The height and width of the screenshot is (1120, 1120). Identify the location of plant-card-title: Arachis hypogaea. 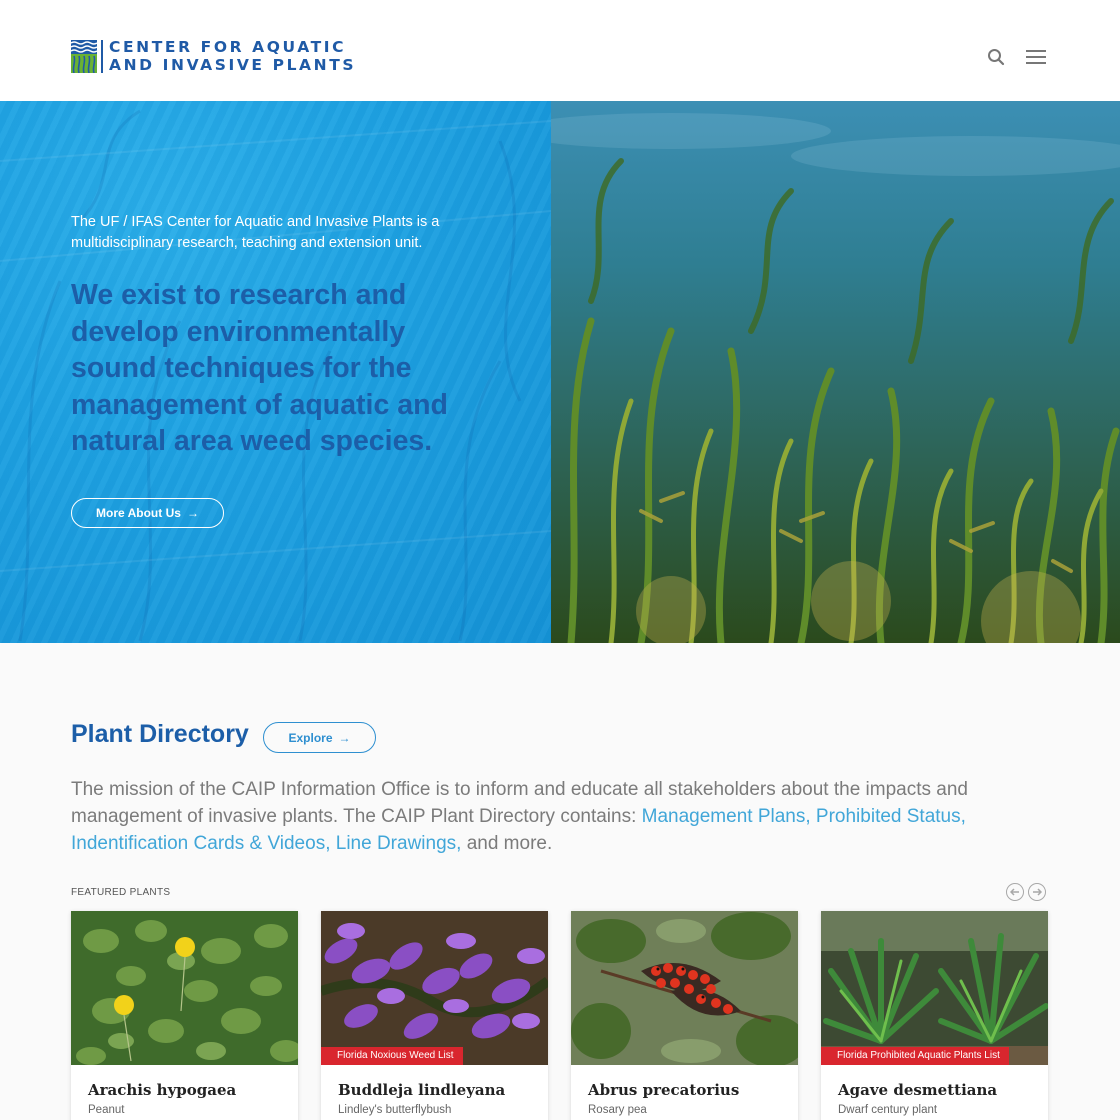
(162, 1090).